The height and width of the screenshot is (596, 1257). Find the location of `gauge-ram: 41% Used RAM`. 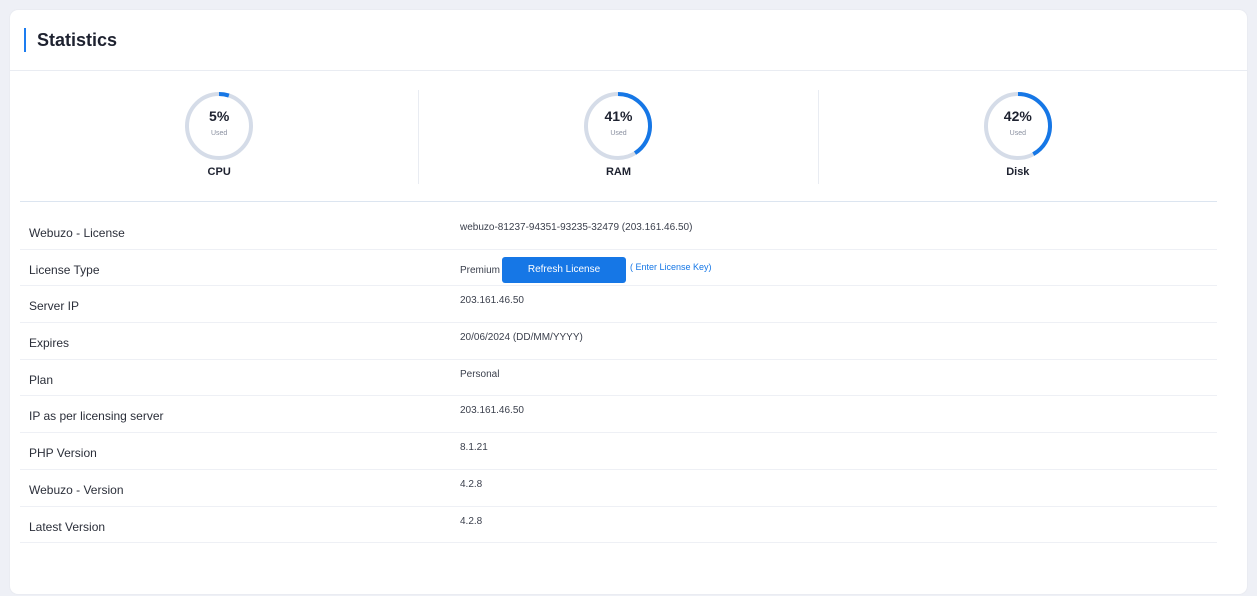

gauge-ram: 41% Used RAM is located at coordinates (619, 137).